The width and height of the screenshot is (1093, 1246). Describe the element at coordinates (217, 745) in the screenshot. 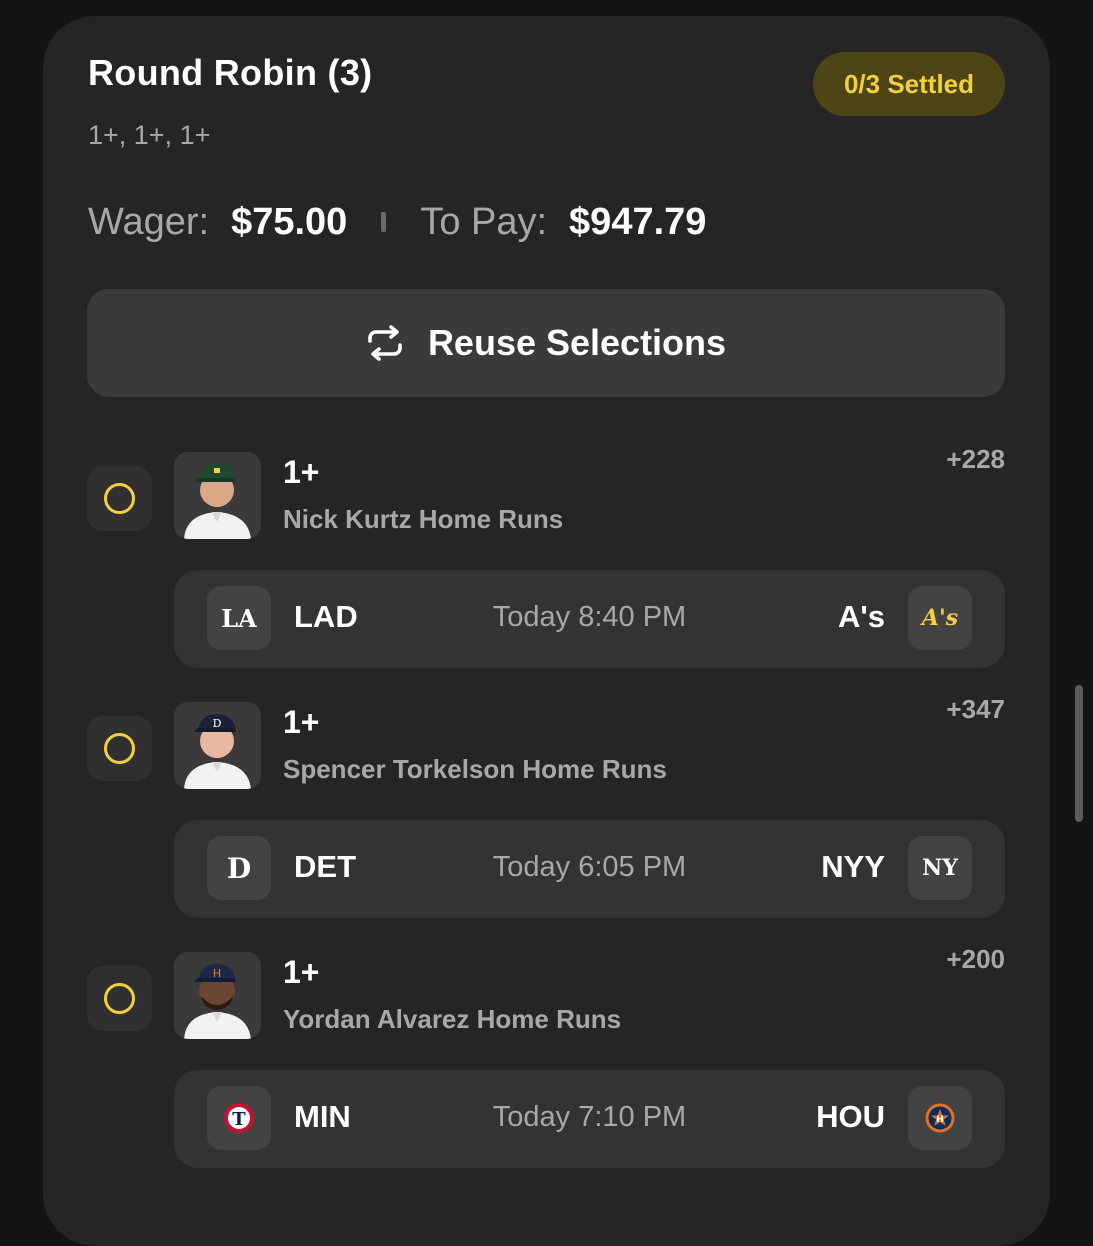

I see `player-avatar: D` at that location.